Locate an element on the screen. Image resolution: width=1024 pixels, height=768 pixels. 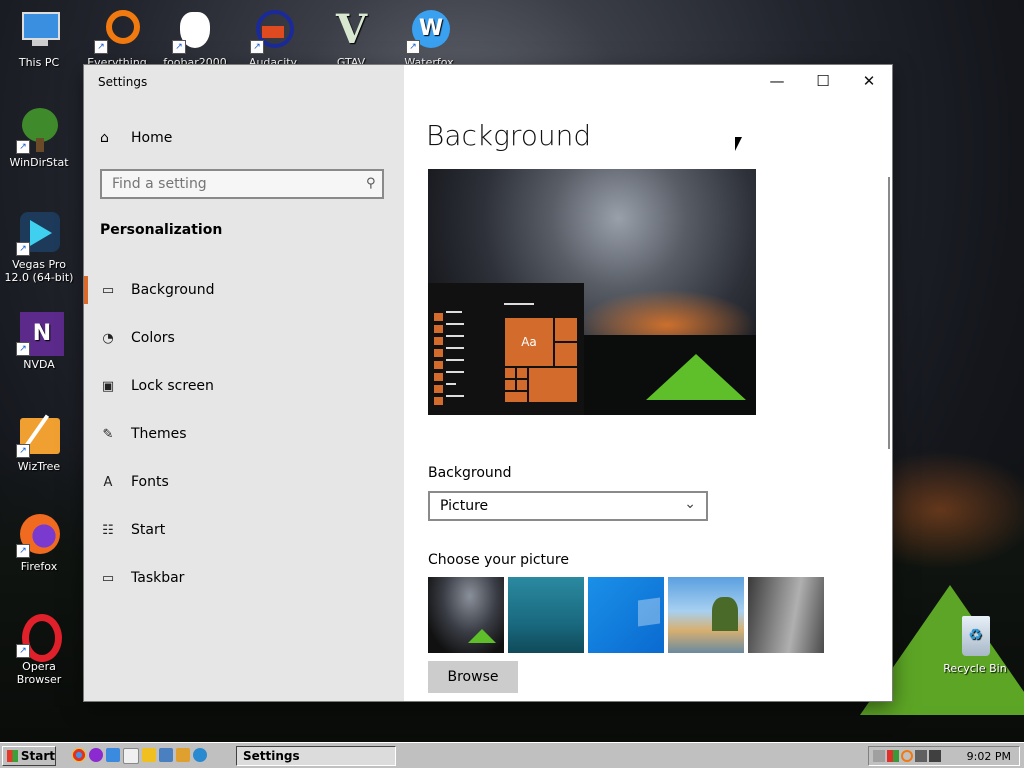
desktop-icon-firefox: ↗ Firefox is located at coordinates (39, 542).